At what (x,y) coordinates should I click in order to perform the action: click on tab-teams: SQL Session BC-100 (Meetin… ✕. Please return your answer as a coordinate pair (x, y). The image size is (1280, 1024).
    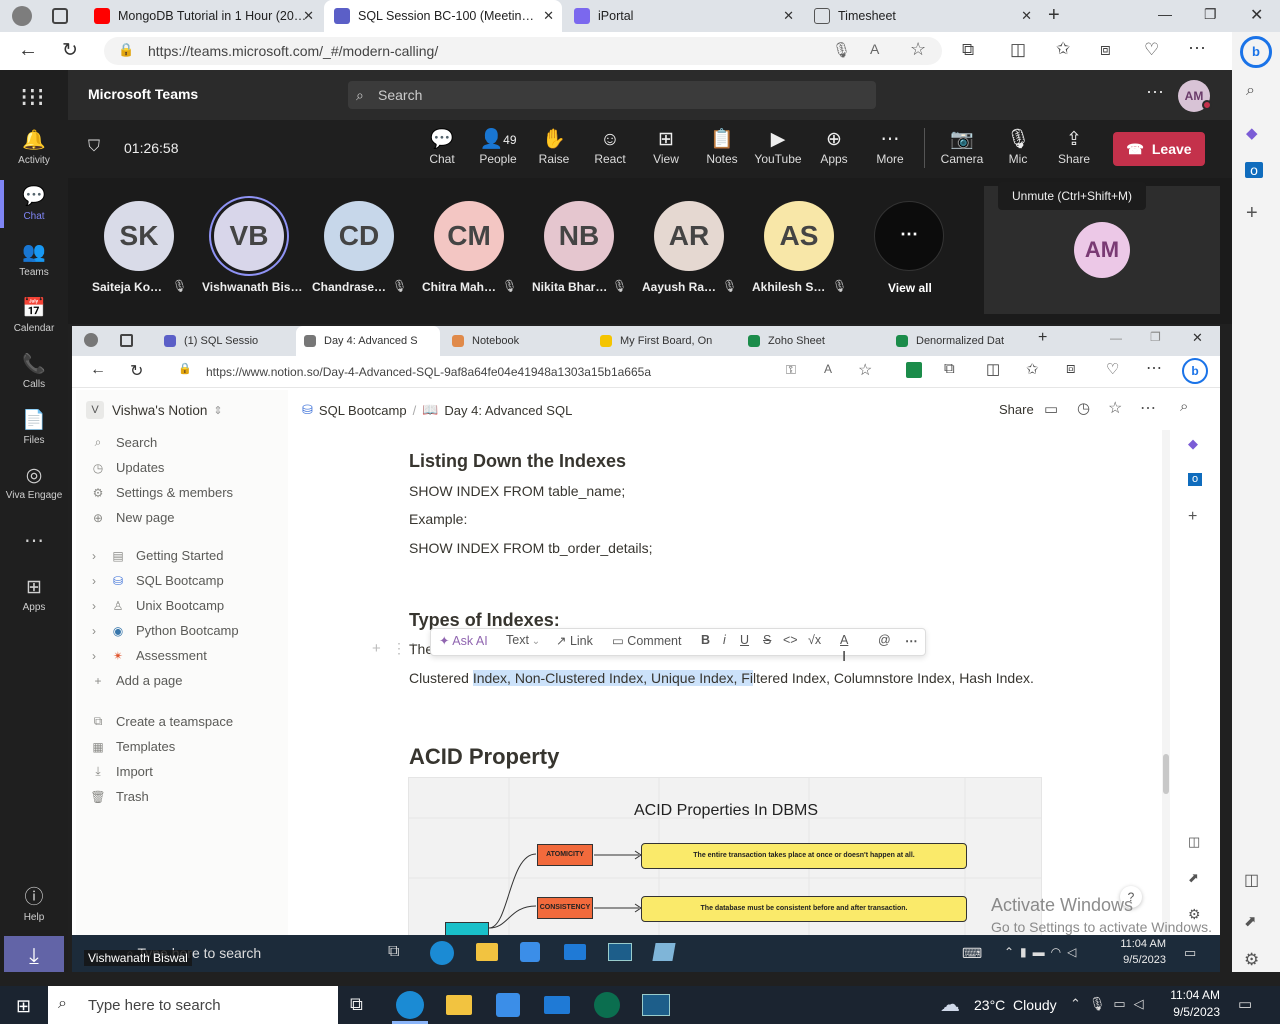
    Looking at the image, I should click on (443, 16).